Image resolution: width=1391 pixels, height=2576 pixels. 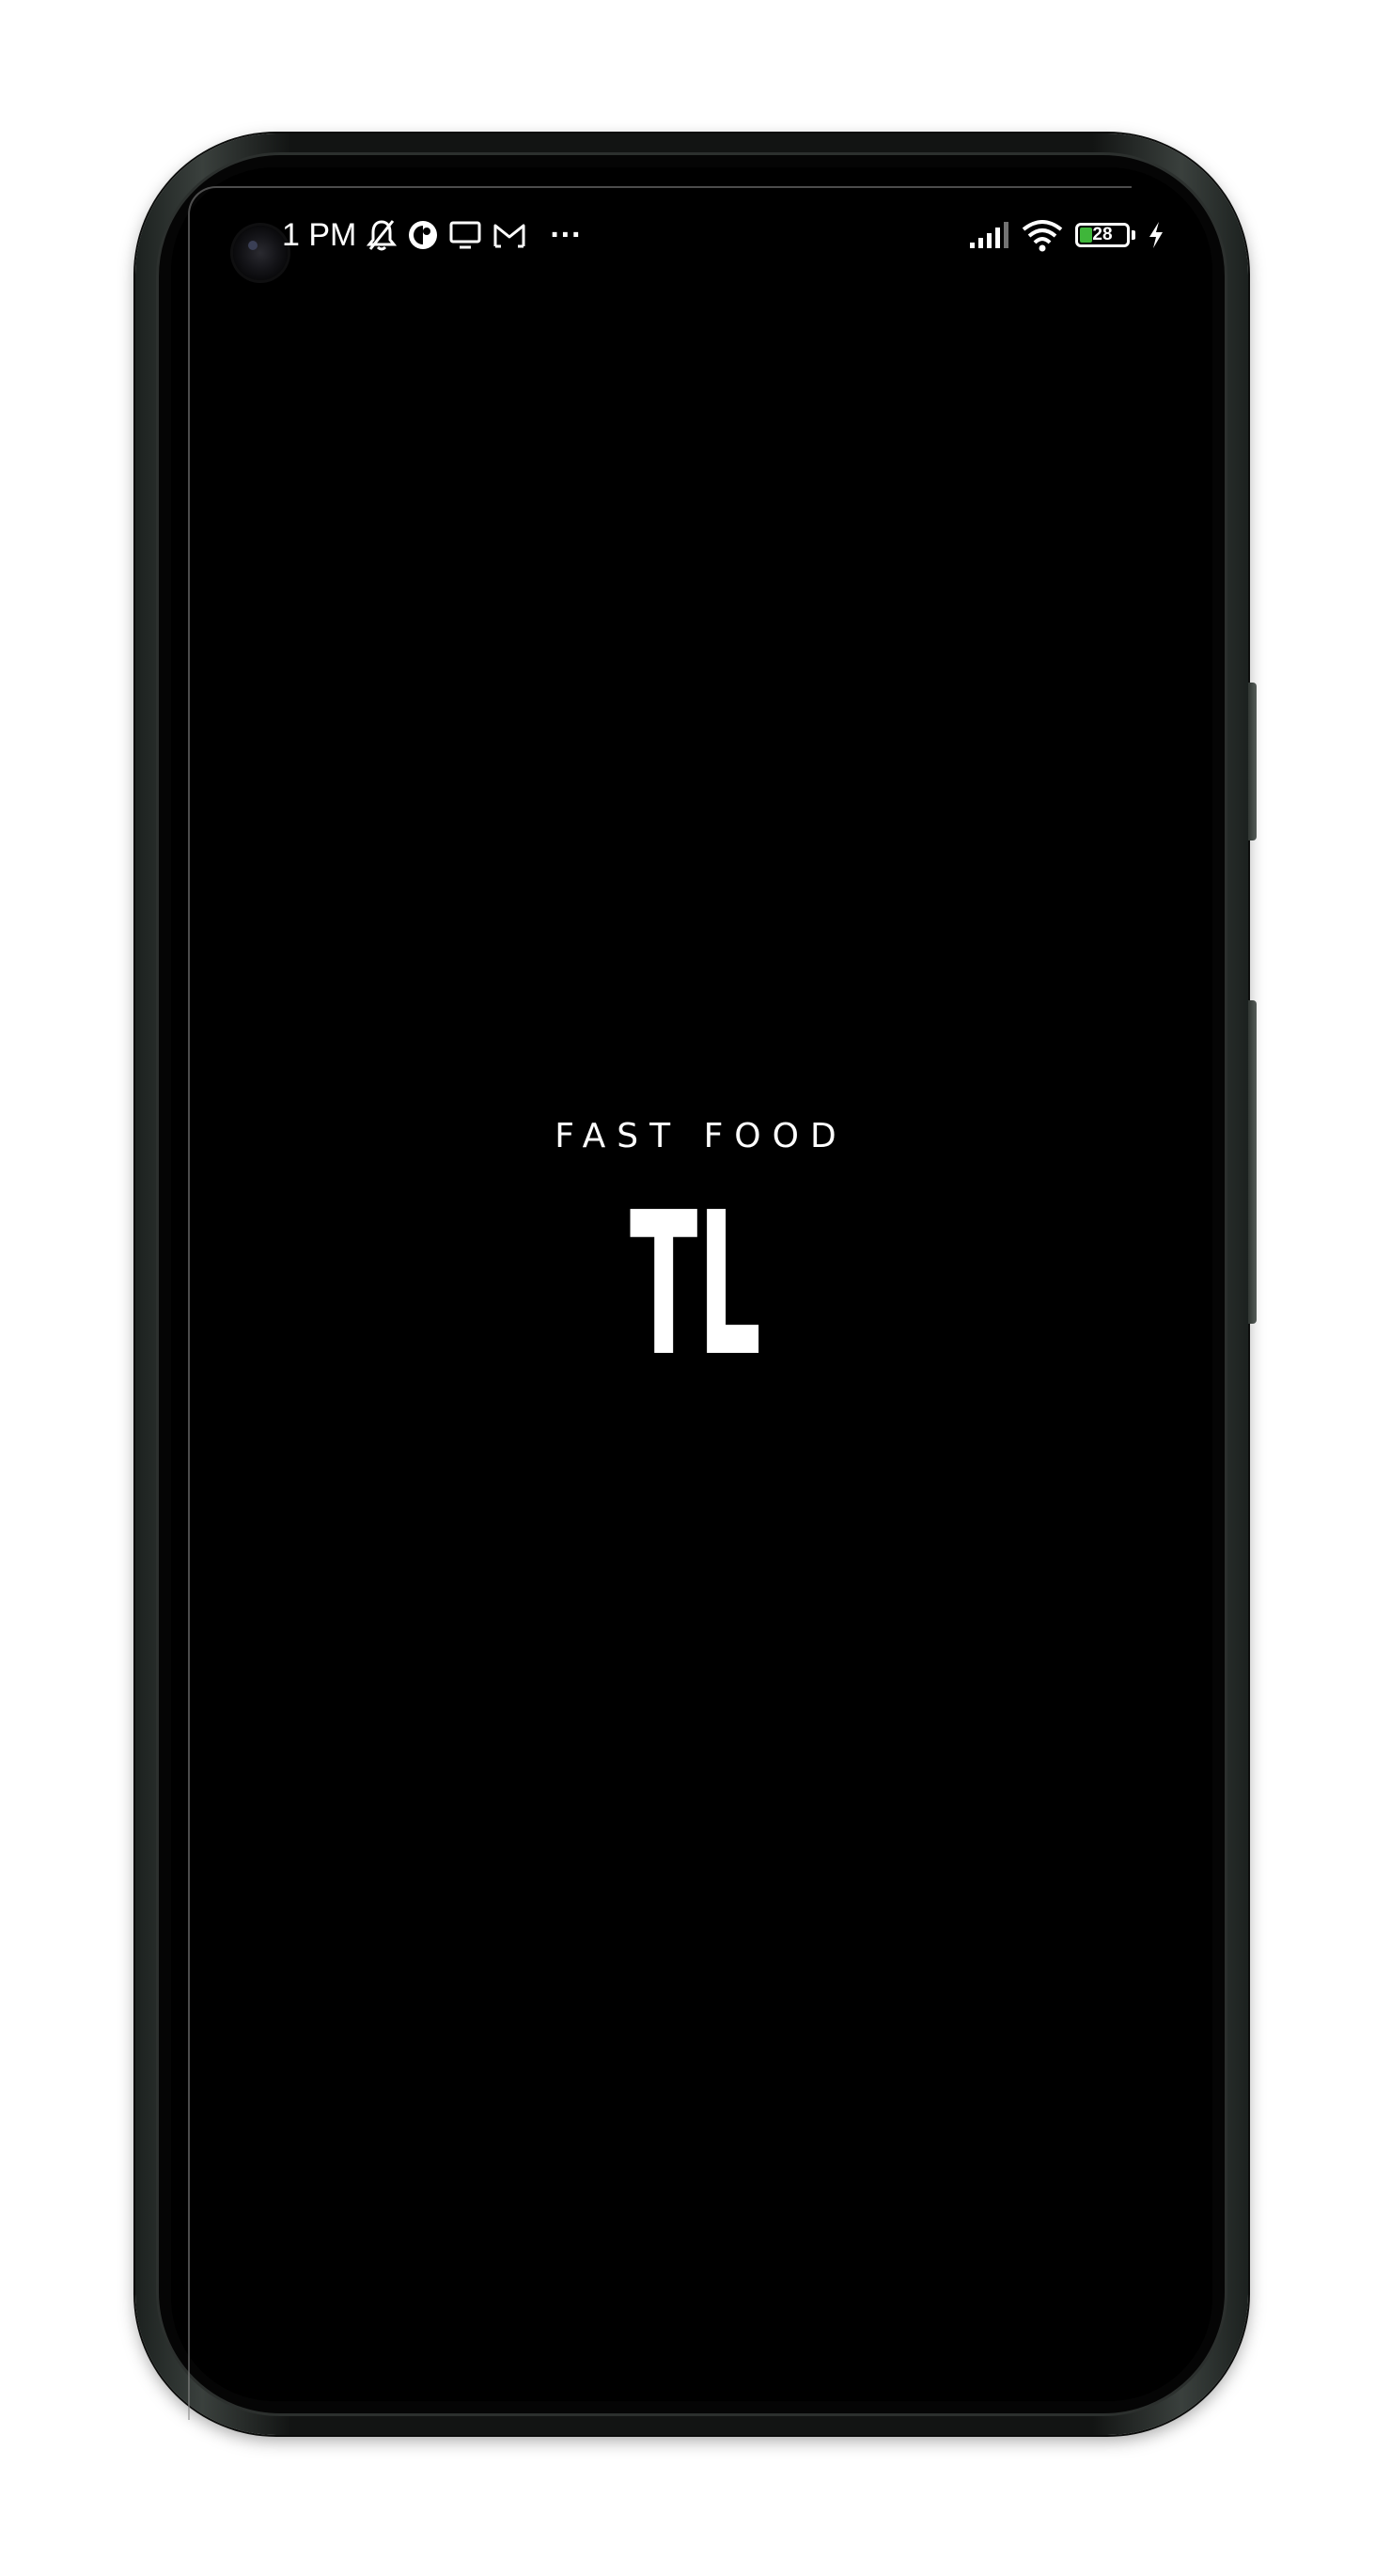 What do you see at coordinates (509, 235) in the screenshot?
I see `gmail-icon` at bounding box center [509, 235].